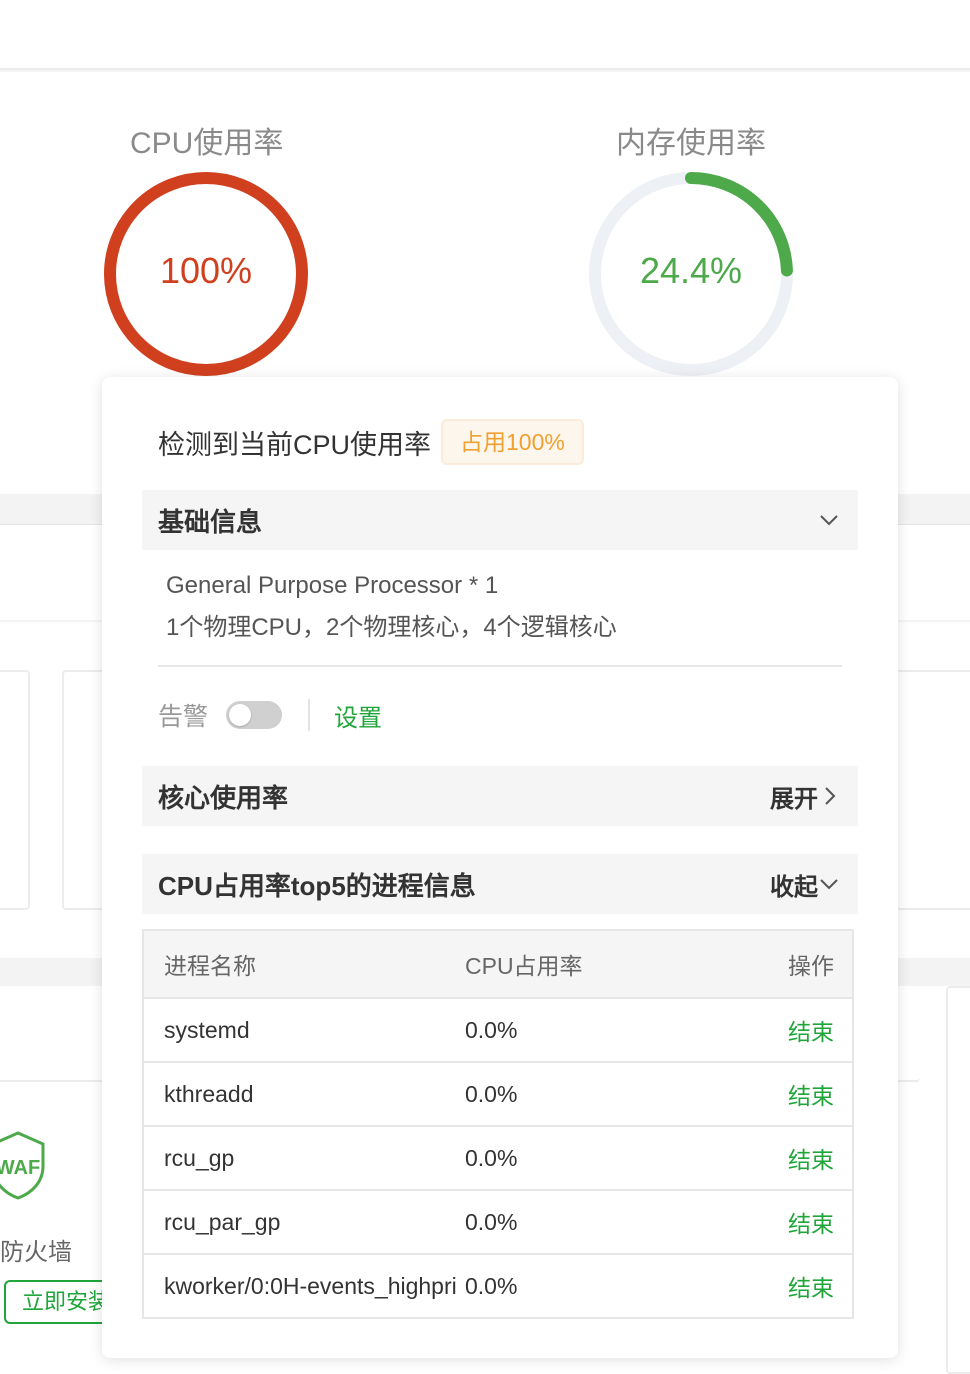  Describe the element at coordinates (254, 715) in the screenshot. I see `alert-toggle` at that location.